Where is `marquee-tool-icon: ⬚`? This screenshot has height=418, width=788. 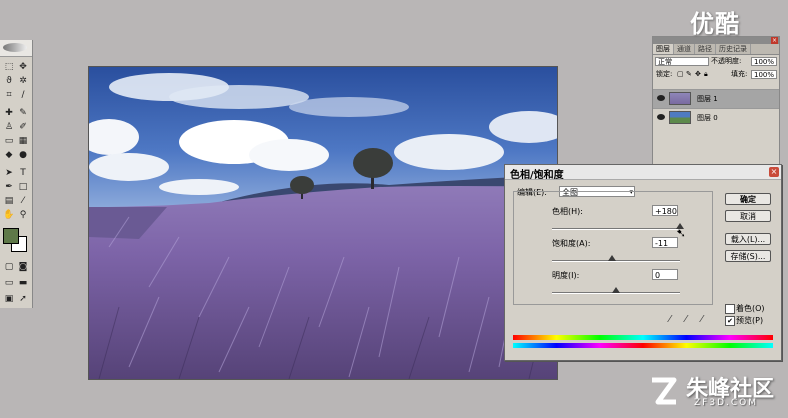 marquee-tool-icon: ⬚ is located at coordinates (9, 67).